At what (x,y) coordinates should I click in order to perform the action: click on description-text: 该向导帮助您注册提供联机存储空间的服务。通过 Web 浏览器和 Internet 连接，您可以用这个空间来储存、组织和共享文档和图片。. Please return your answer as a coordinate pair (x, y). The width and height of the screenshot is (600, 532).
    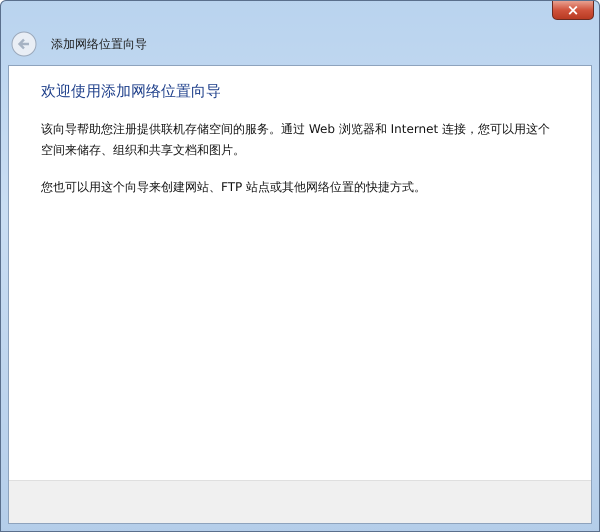
    Looking at the image, I should click on (296, 140).